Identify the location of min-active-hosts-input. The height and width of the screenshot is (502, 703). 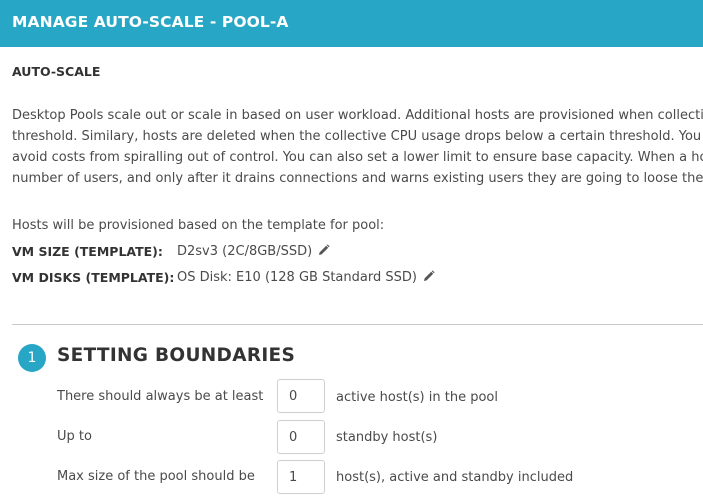
(301, 396).